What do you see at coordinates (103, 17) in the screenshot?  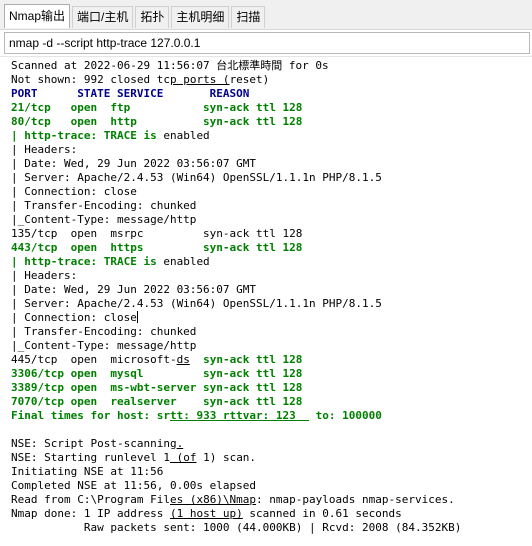 I see `tab-ports-hosts: 端口/主机` at bounding box center [103, 17].